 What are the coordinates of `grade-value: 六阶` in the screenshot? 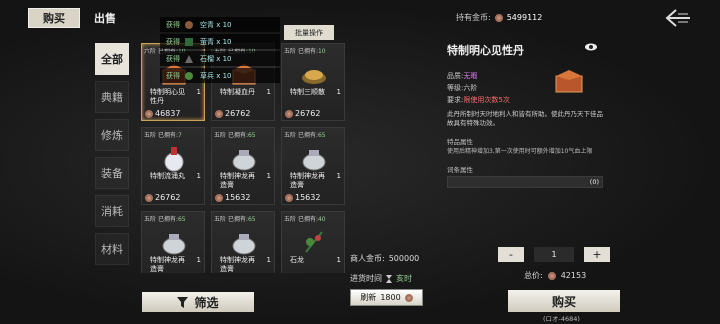 It's located at (470, 88).